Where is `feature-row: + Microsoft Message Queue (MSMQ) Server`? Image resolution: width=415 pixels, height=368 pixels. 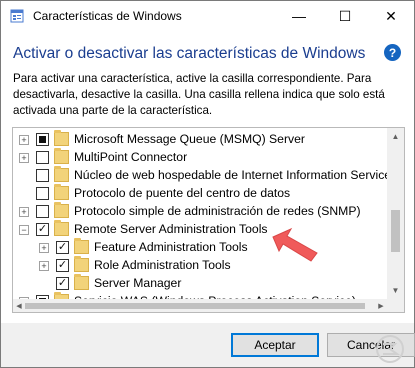
feature-row: + Microsoft Message Queue (MSMQ) Server is located at coordinates (198, 139).